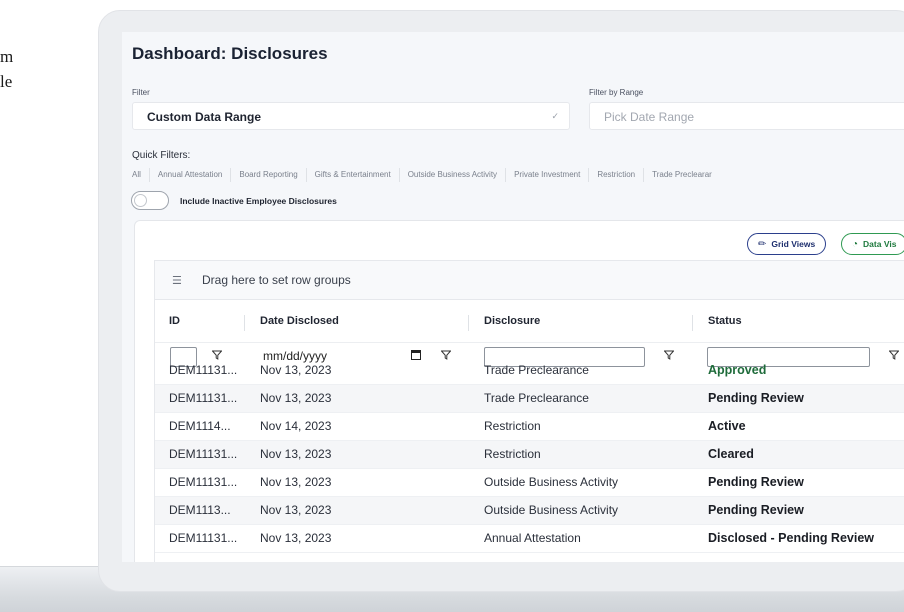 Image resolution: width=904 pixels, height=612 pixels. I want to click on cell-disclosure: Annual Attestation, so click(532, 538).